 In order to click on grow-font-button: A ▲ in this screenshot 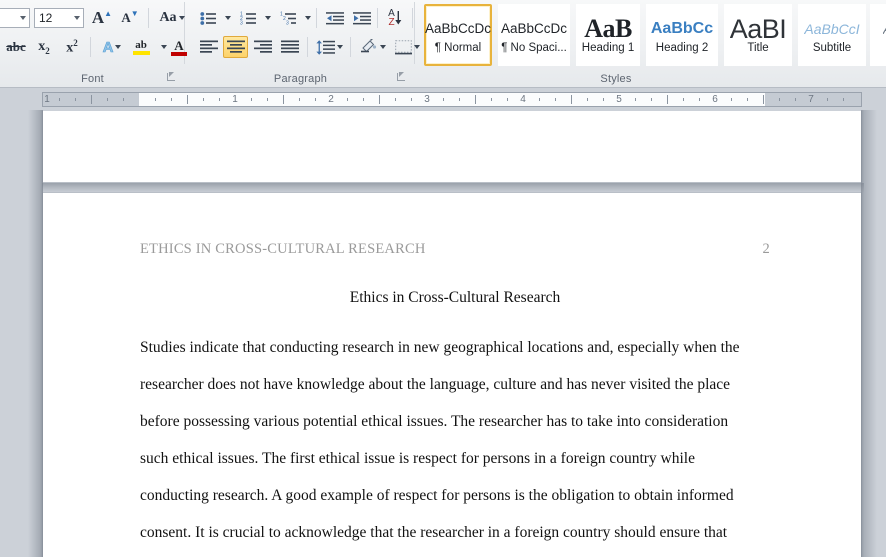, I will do `click(102, 18)`.